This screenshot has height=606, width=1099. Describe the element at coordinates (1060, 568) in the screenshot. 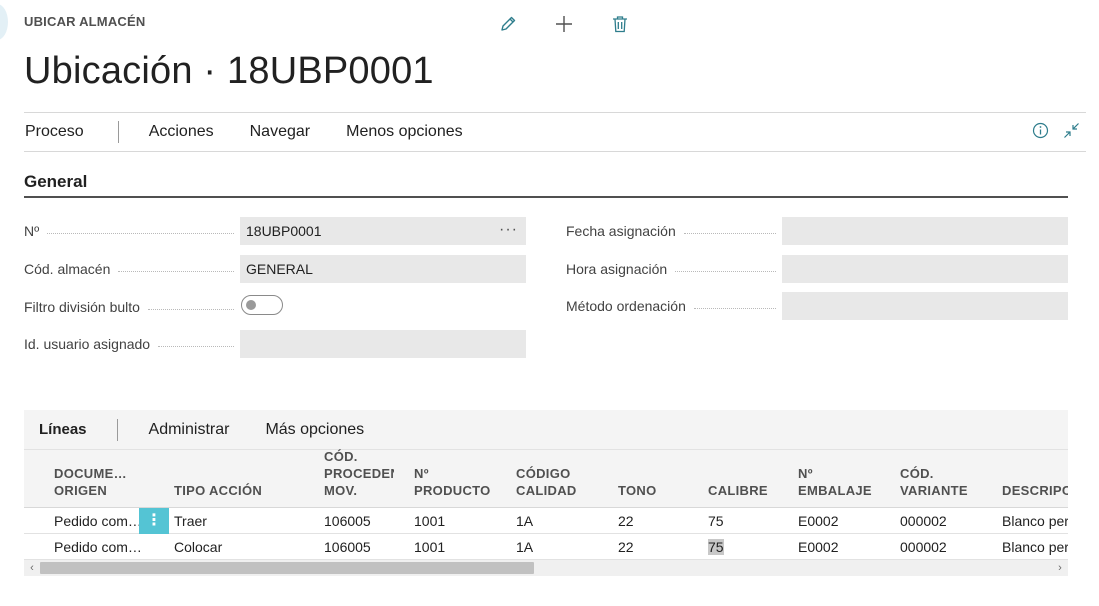

I see `scroll-right-icon: ›` at that location.